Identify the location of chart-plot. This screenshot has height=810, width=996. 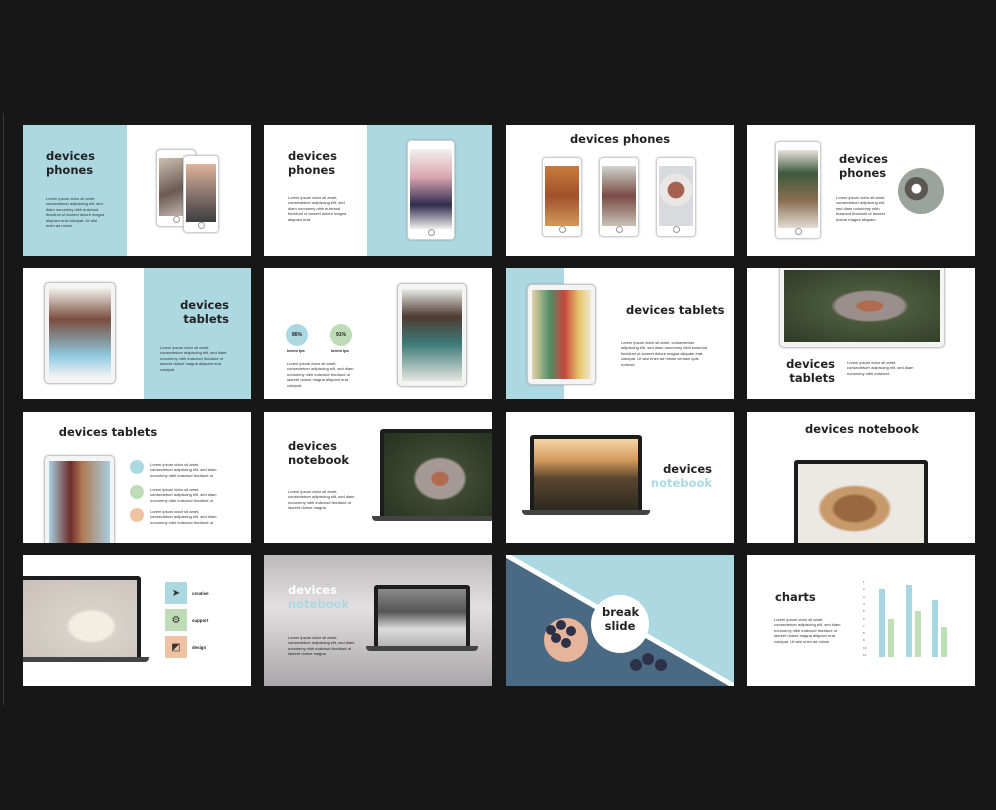
(915, 619).